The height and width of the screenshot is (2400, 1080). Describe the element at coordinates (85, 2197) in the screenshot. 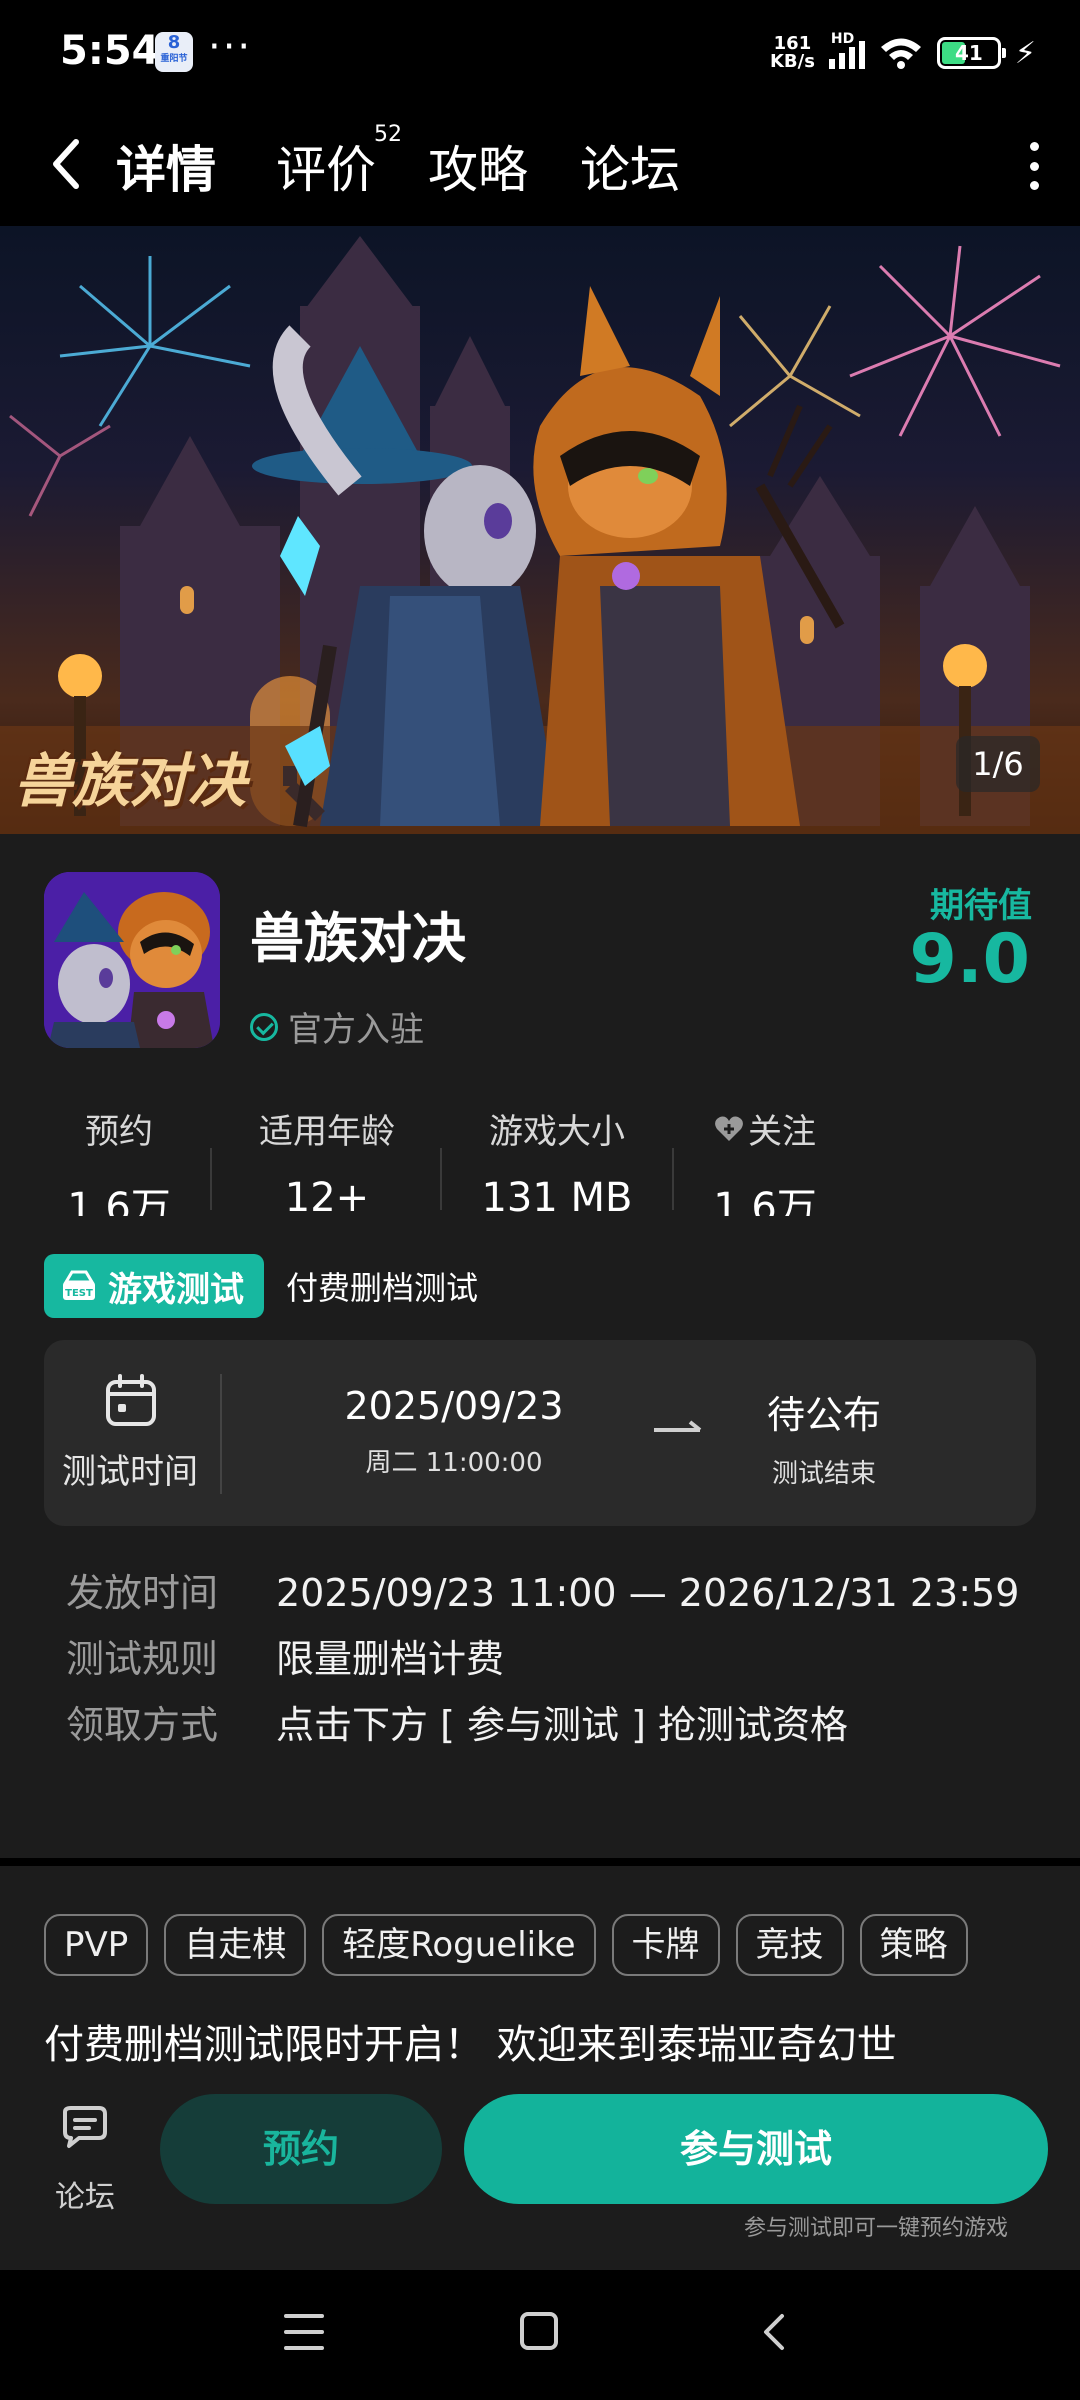

I see `forum-label: 论坛` at that location.